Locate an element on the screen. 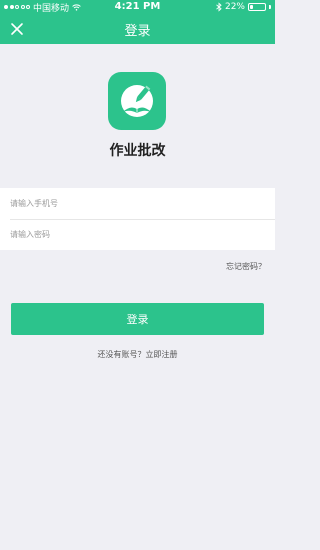 The height and width of the screenshot is (550, 320). forgot-password-link: 忘记密码？ is located at coordinates (246, 266).